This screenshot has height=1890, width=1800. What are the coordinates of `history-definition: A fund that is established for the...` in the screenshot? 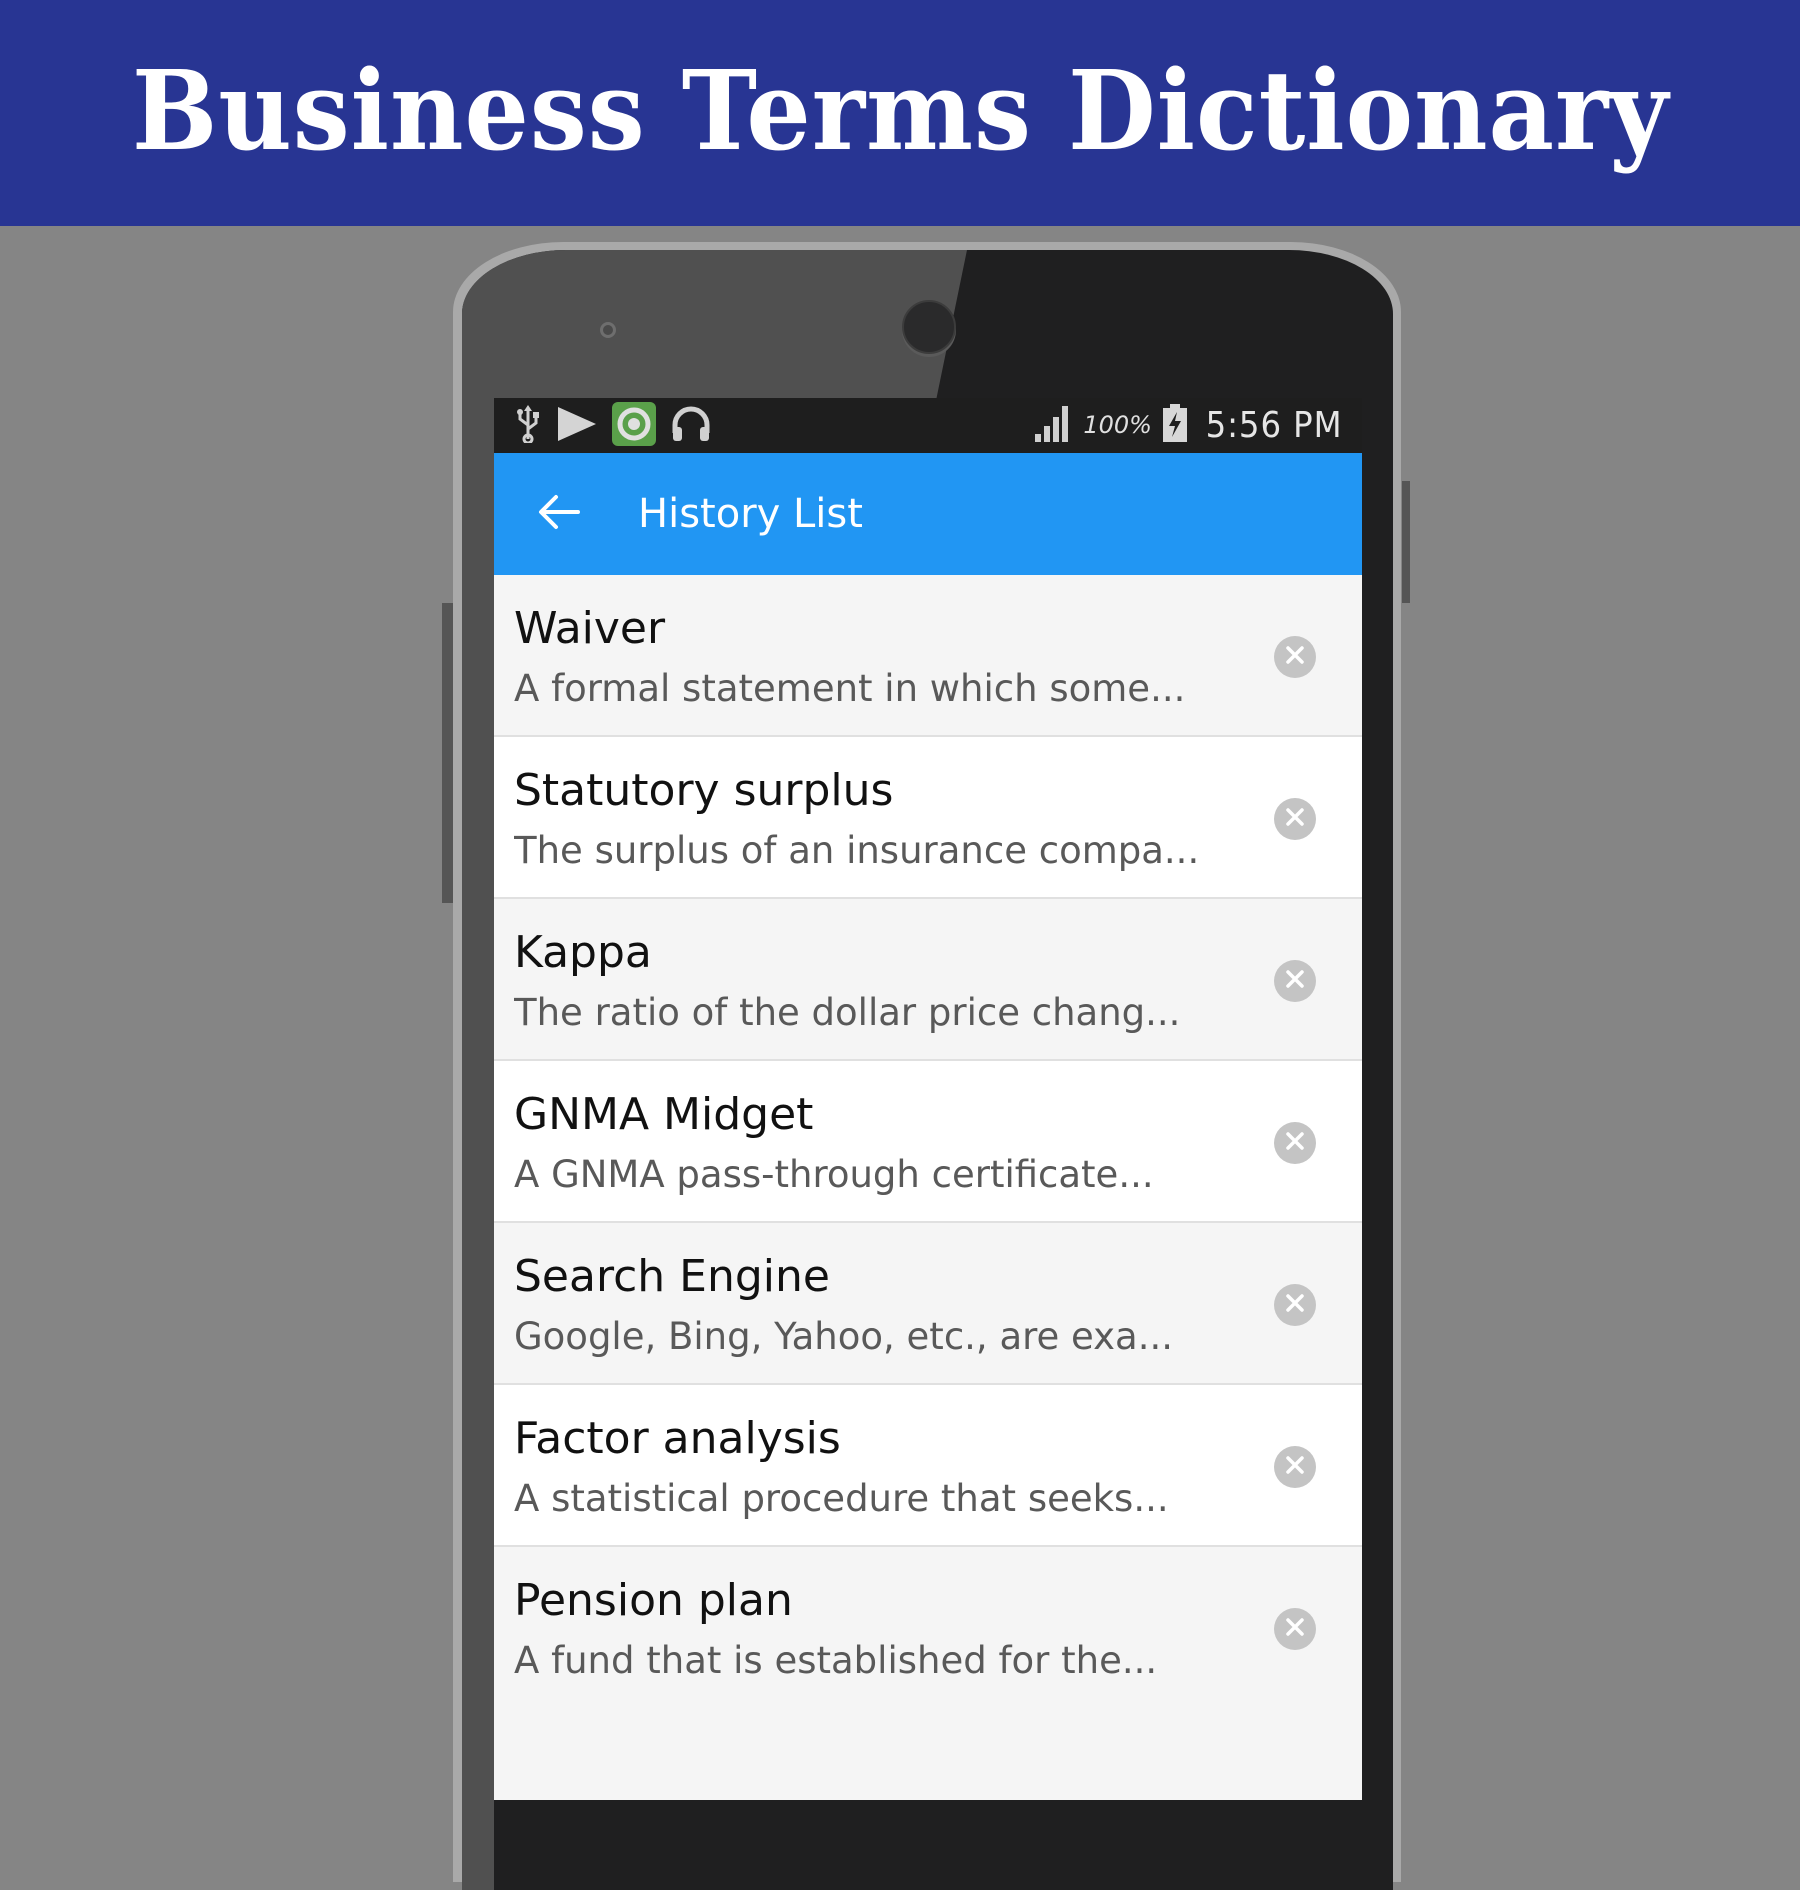 It's located at (836, 1660).